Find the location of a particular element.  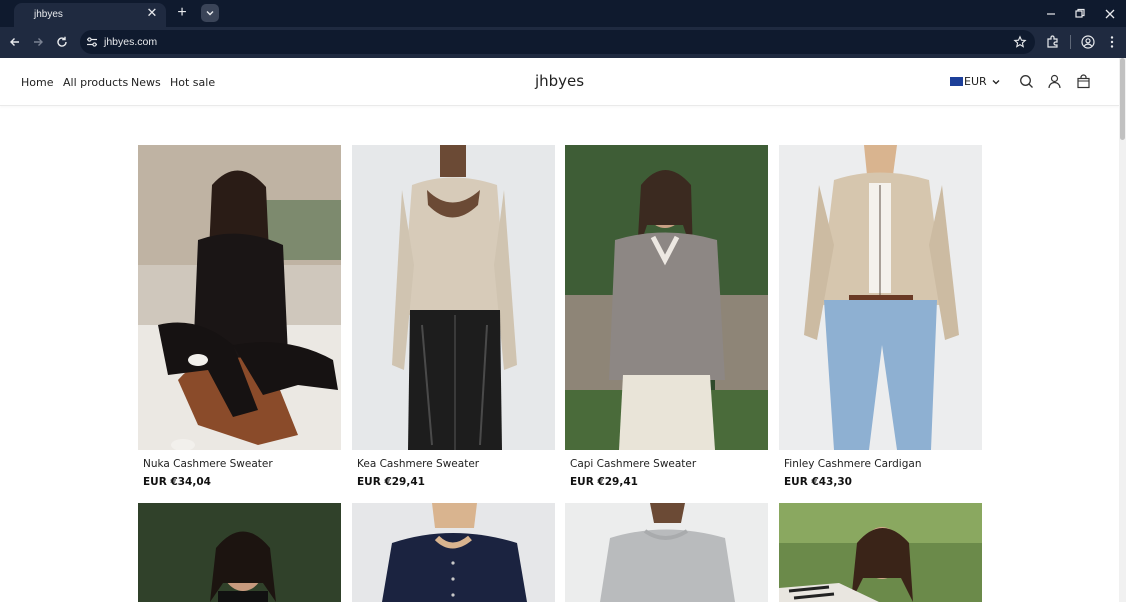

product-card: Finley Cashmere Cardigan EUR €43,30 is located at coordinates (880, 320).